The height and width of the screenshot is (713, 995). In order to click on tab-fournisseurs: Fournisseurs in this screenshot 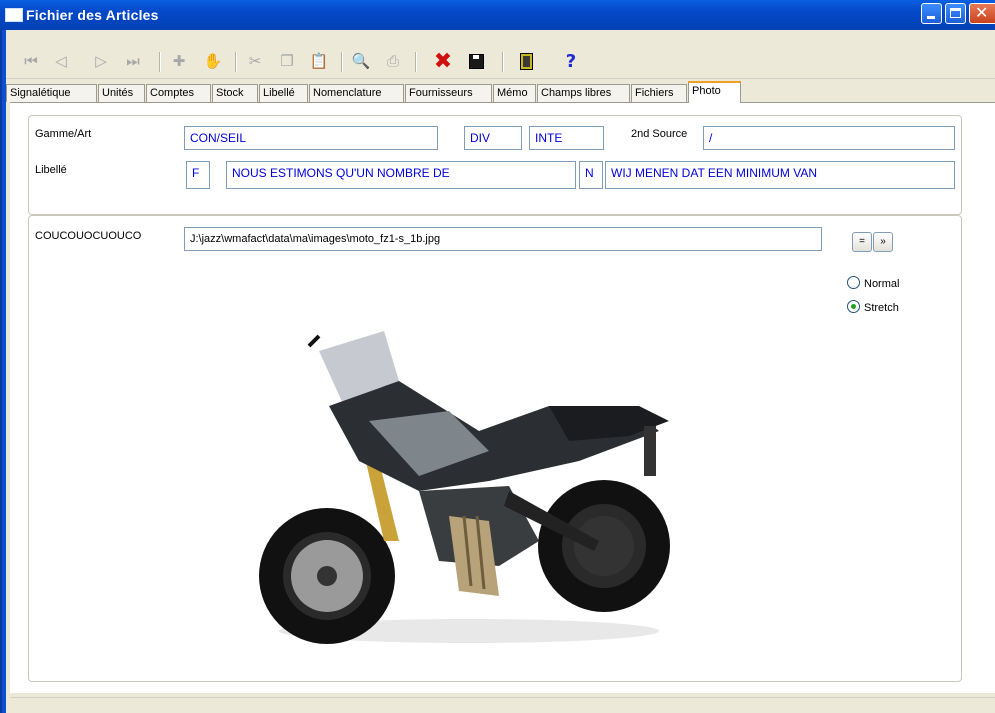, I will do `click(448, 93)`.